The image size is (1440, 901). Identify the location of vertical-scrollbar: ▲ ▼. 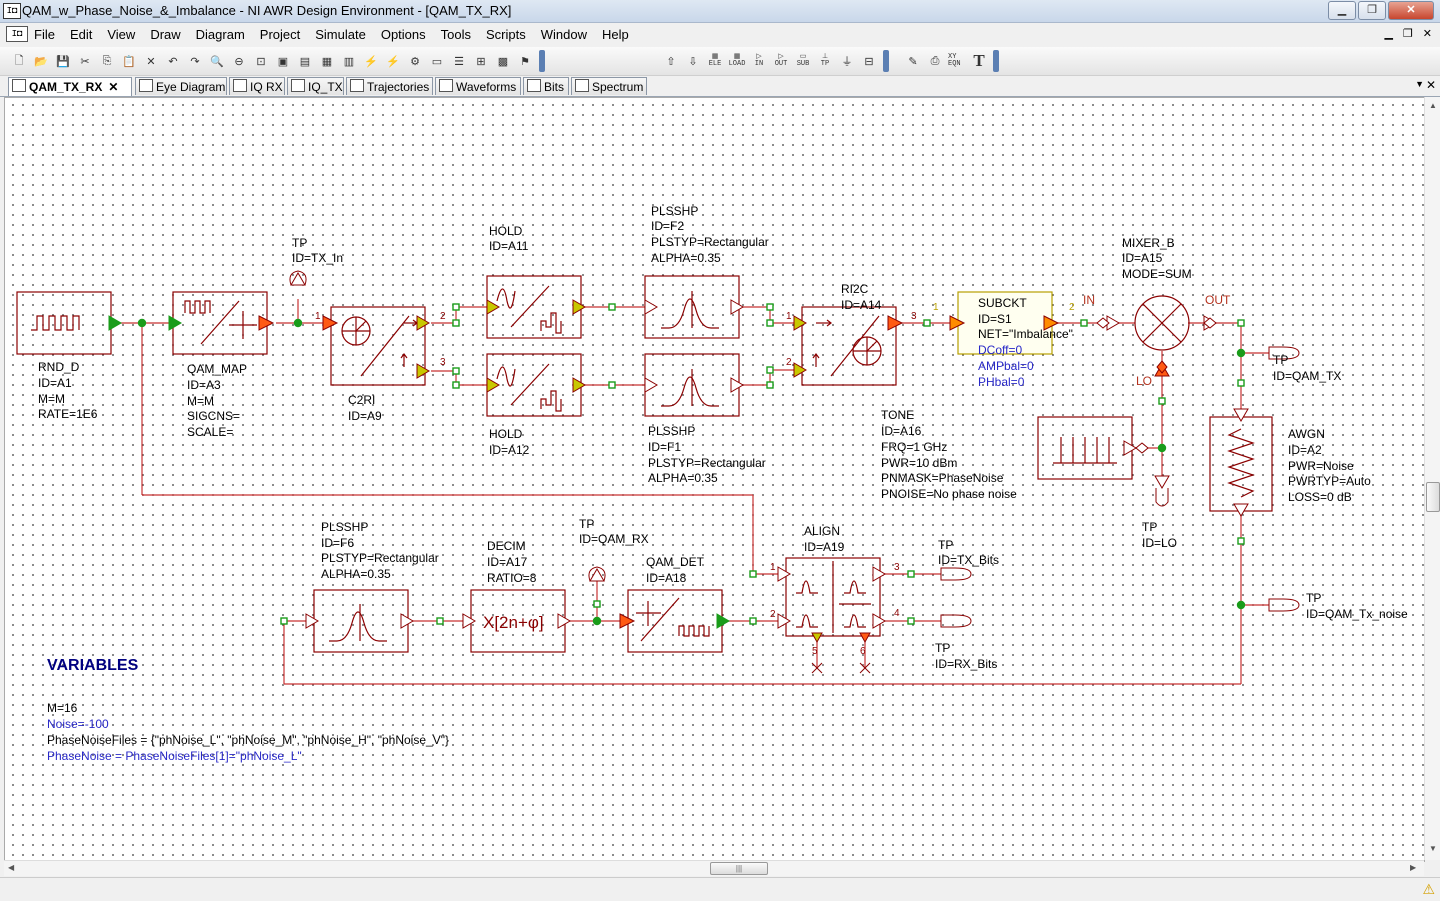
(1432, 478).